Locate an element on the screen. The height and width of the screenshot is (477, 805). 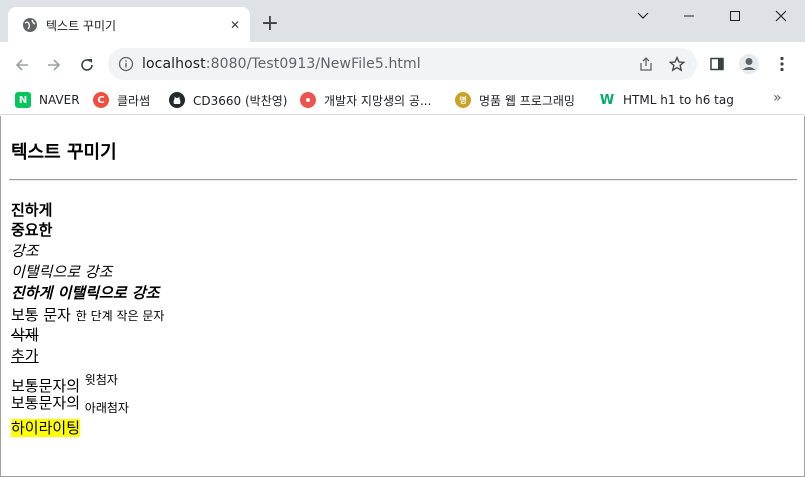
normal-and-small-text: 보통 문자 한 단계 작은 문자 is located at coordinates (87, 315).